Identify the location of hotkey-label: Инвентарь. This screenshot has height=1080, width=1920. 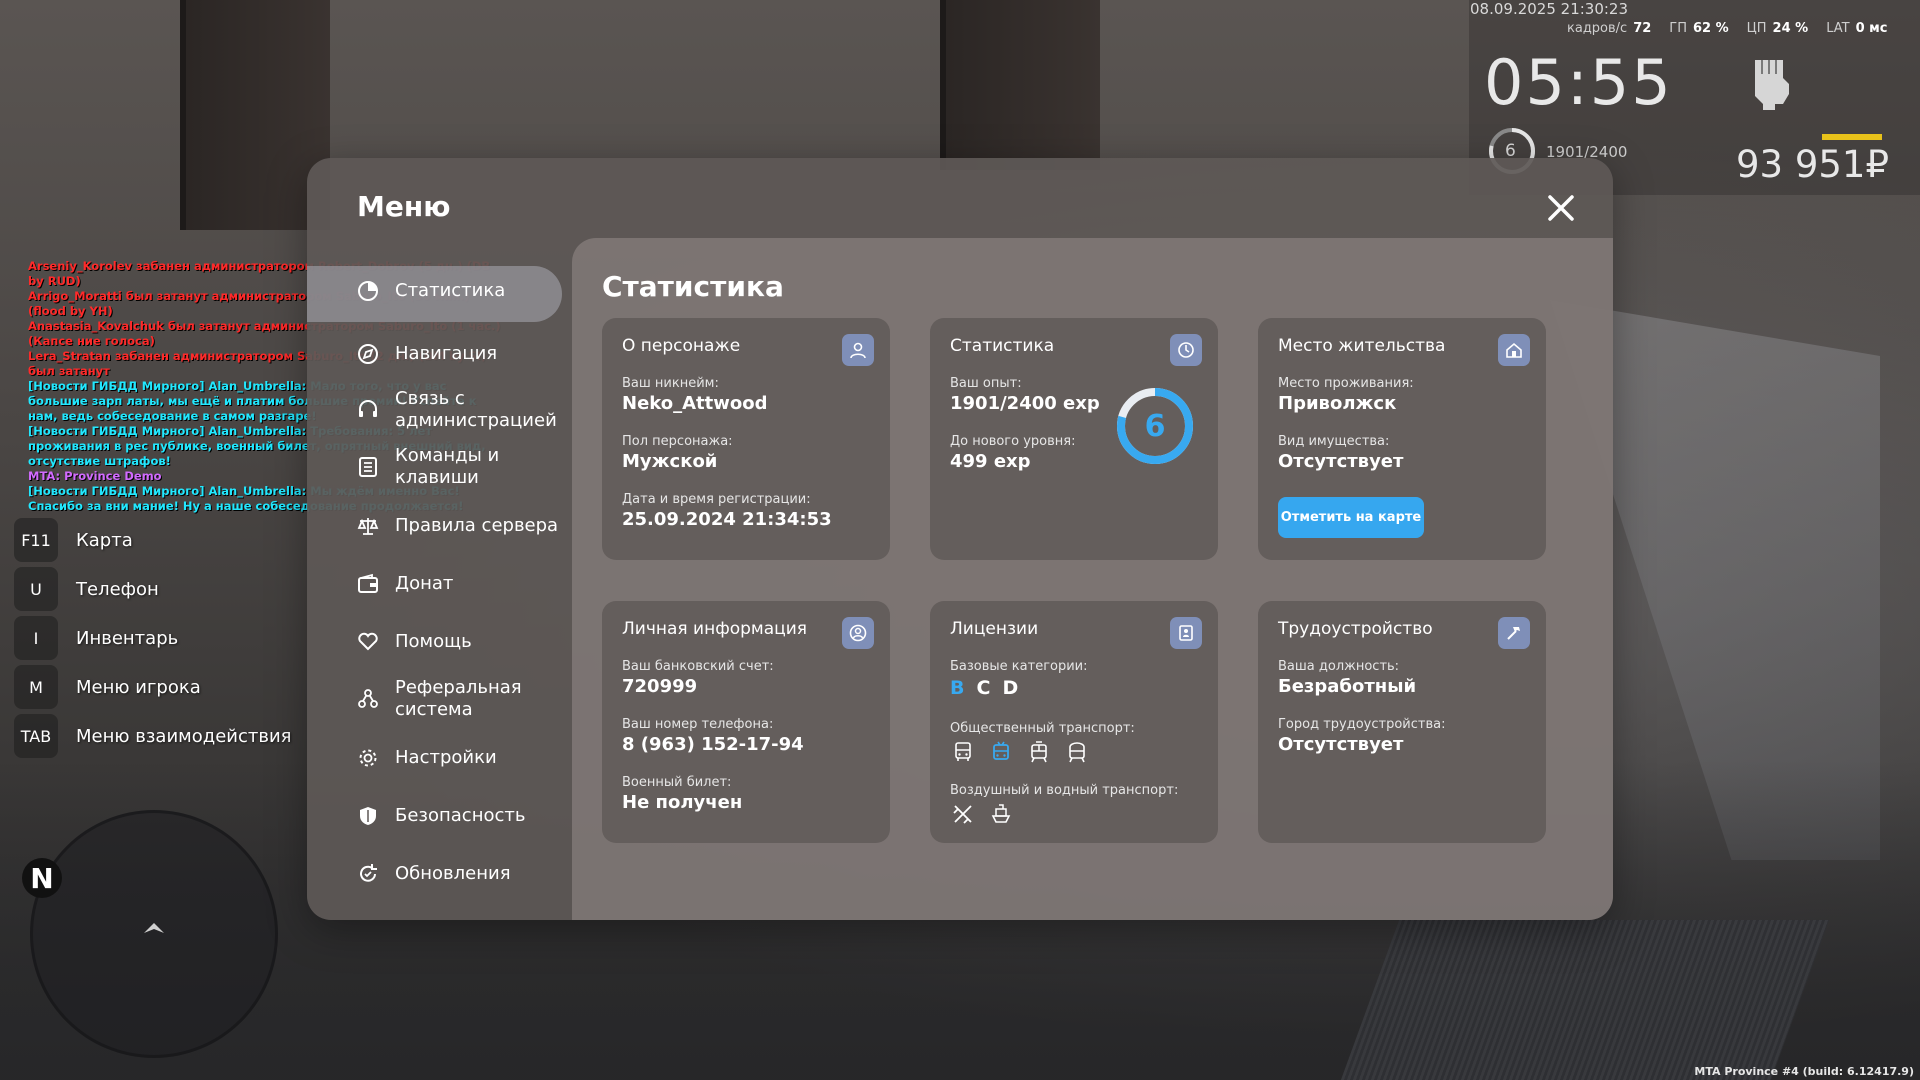
(127, 638).